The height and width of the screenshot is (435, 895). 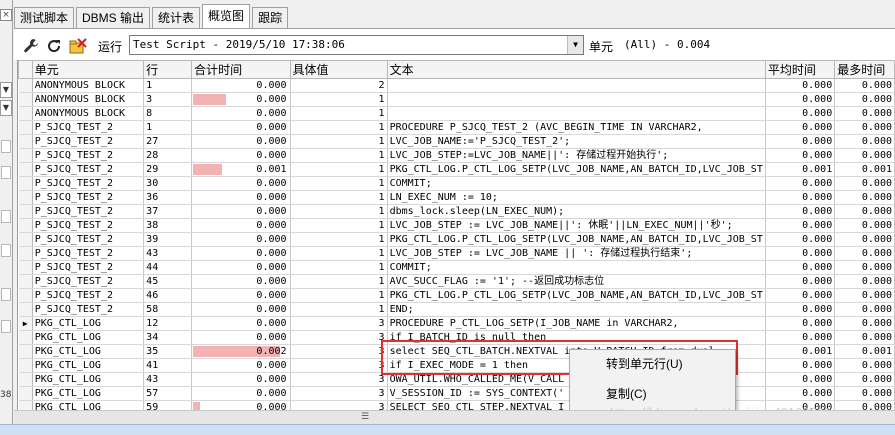 What do you see at coordinates (168, 155) in the screenshot?
I see `cell-line: 28` at bounding box center [168, 155].